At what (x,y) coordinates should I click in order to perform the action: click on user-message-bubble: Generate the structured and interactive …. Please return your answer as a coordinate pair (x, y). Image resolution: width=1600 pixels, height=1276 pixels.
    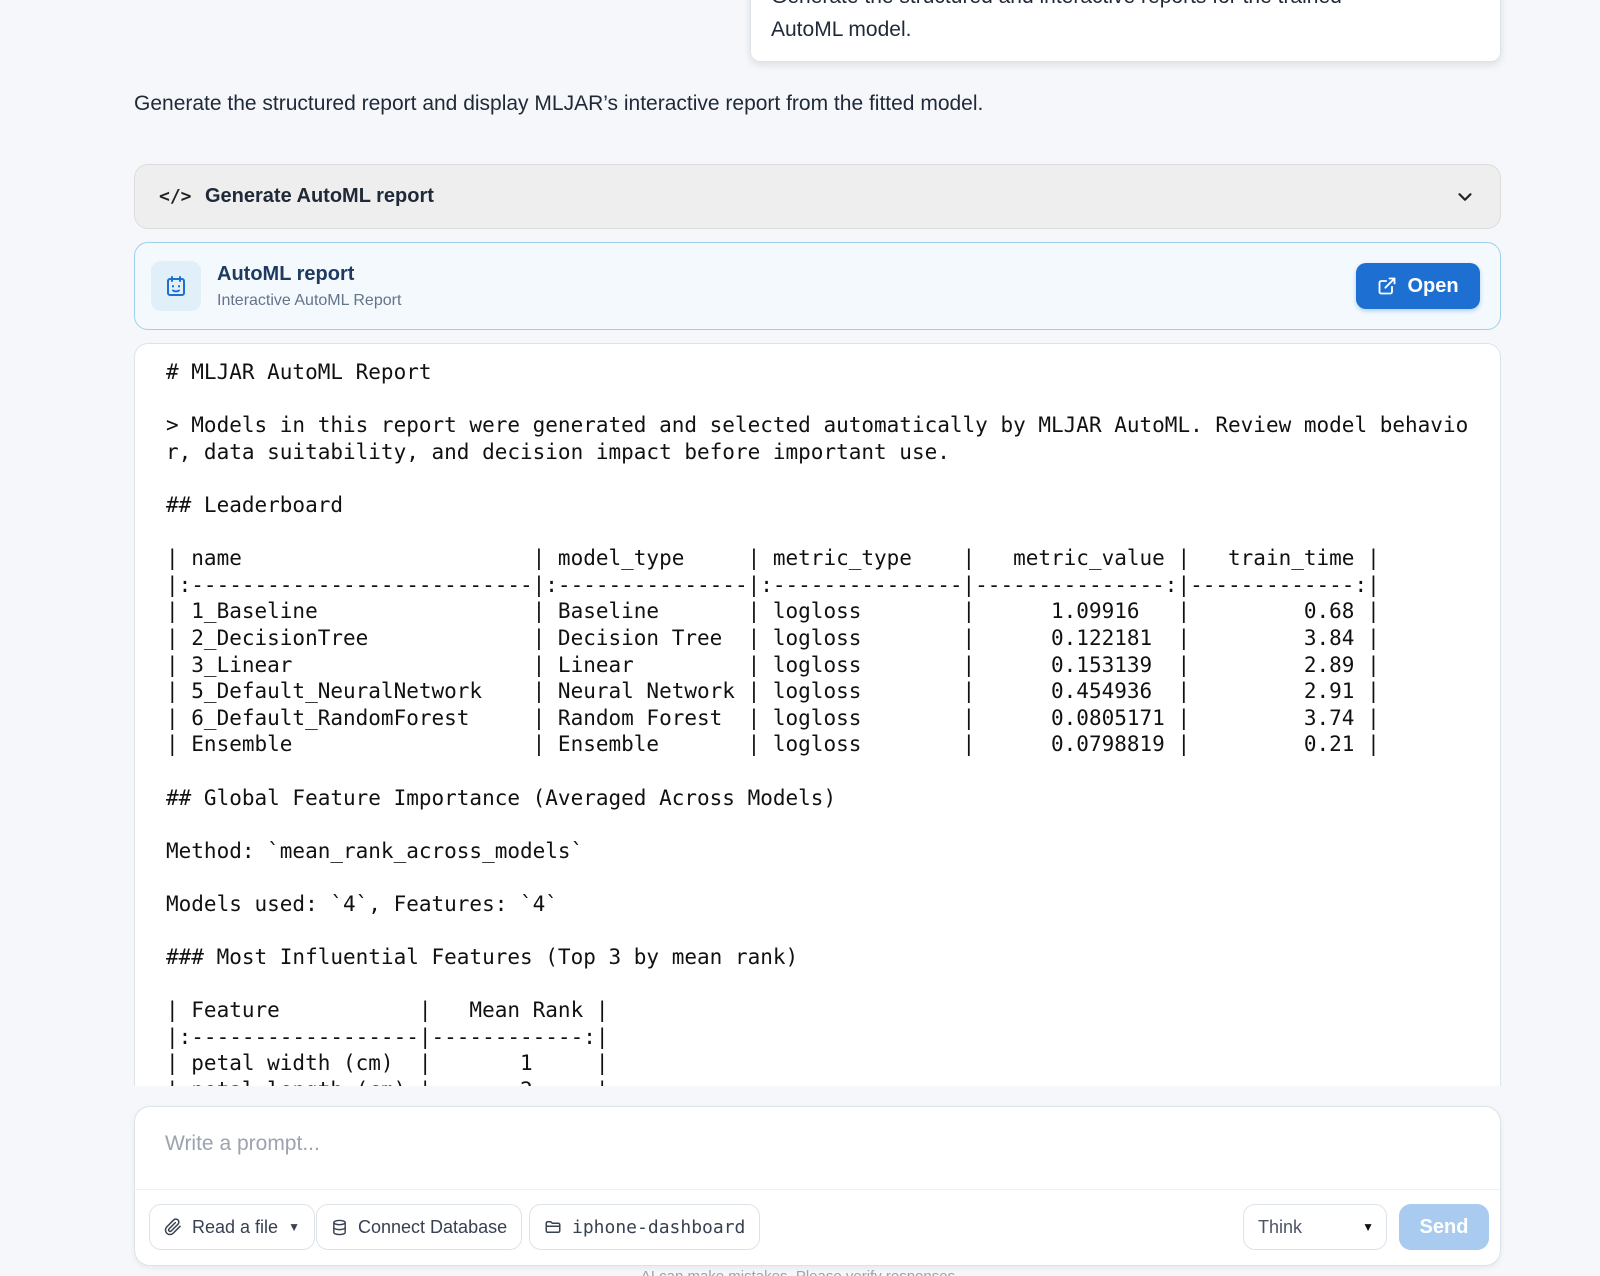
    Looking at the image, I should click on (1125, 31).